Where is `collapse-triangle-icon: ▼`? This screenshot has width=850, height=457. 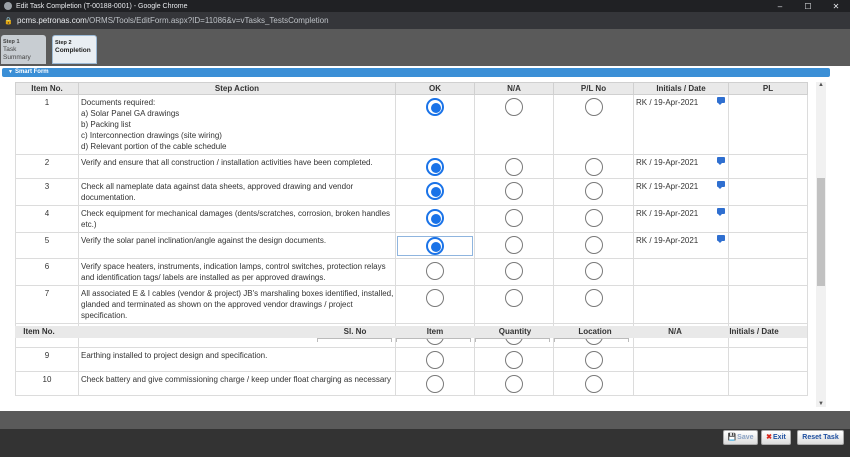
collapse-triangle-icon: ▼ is located at coordinates (10, 72).